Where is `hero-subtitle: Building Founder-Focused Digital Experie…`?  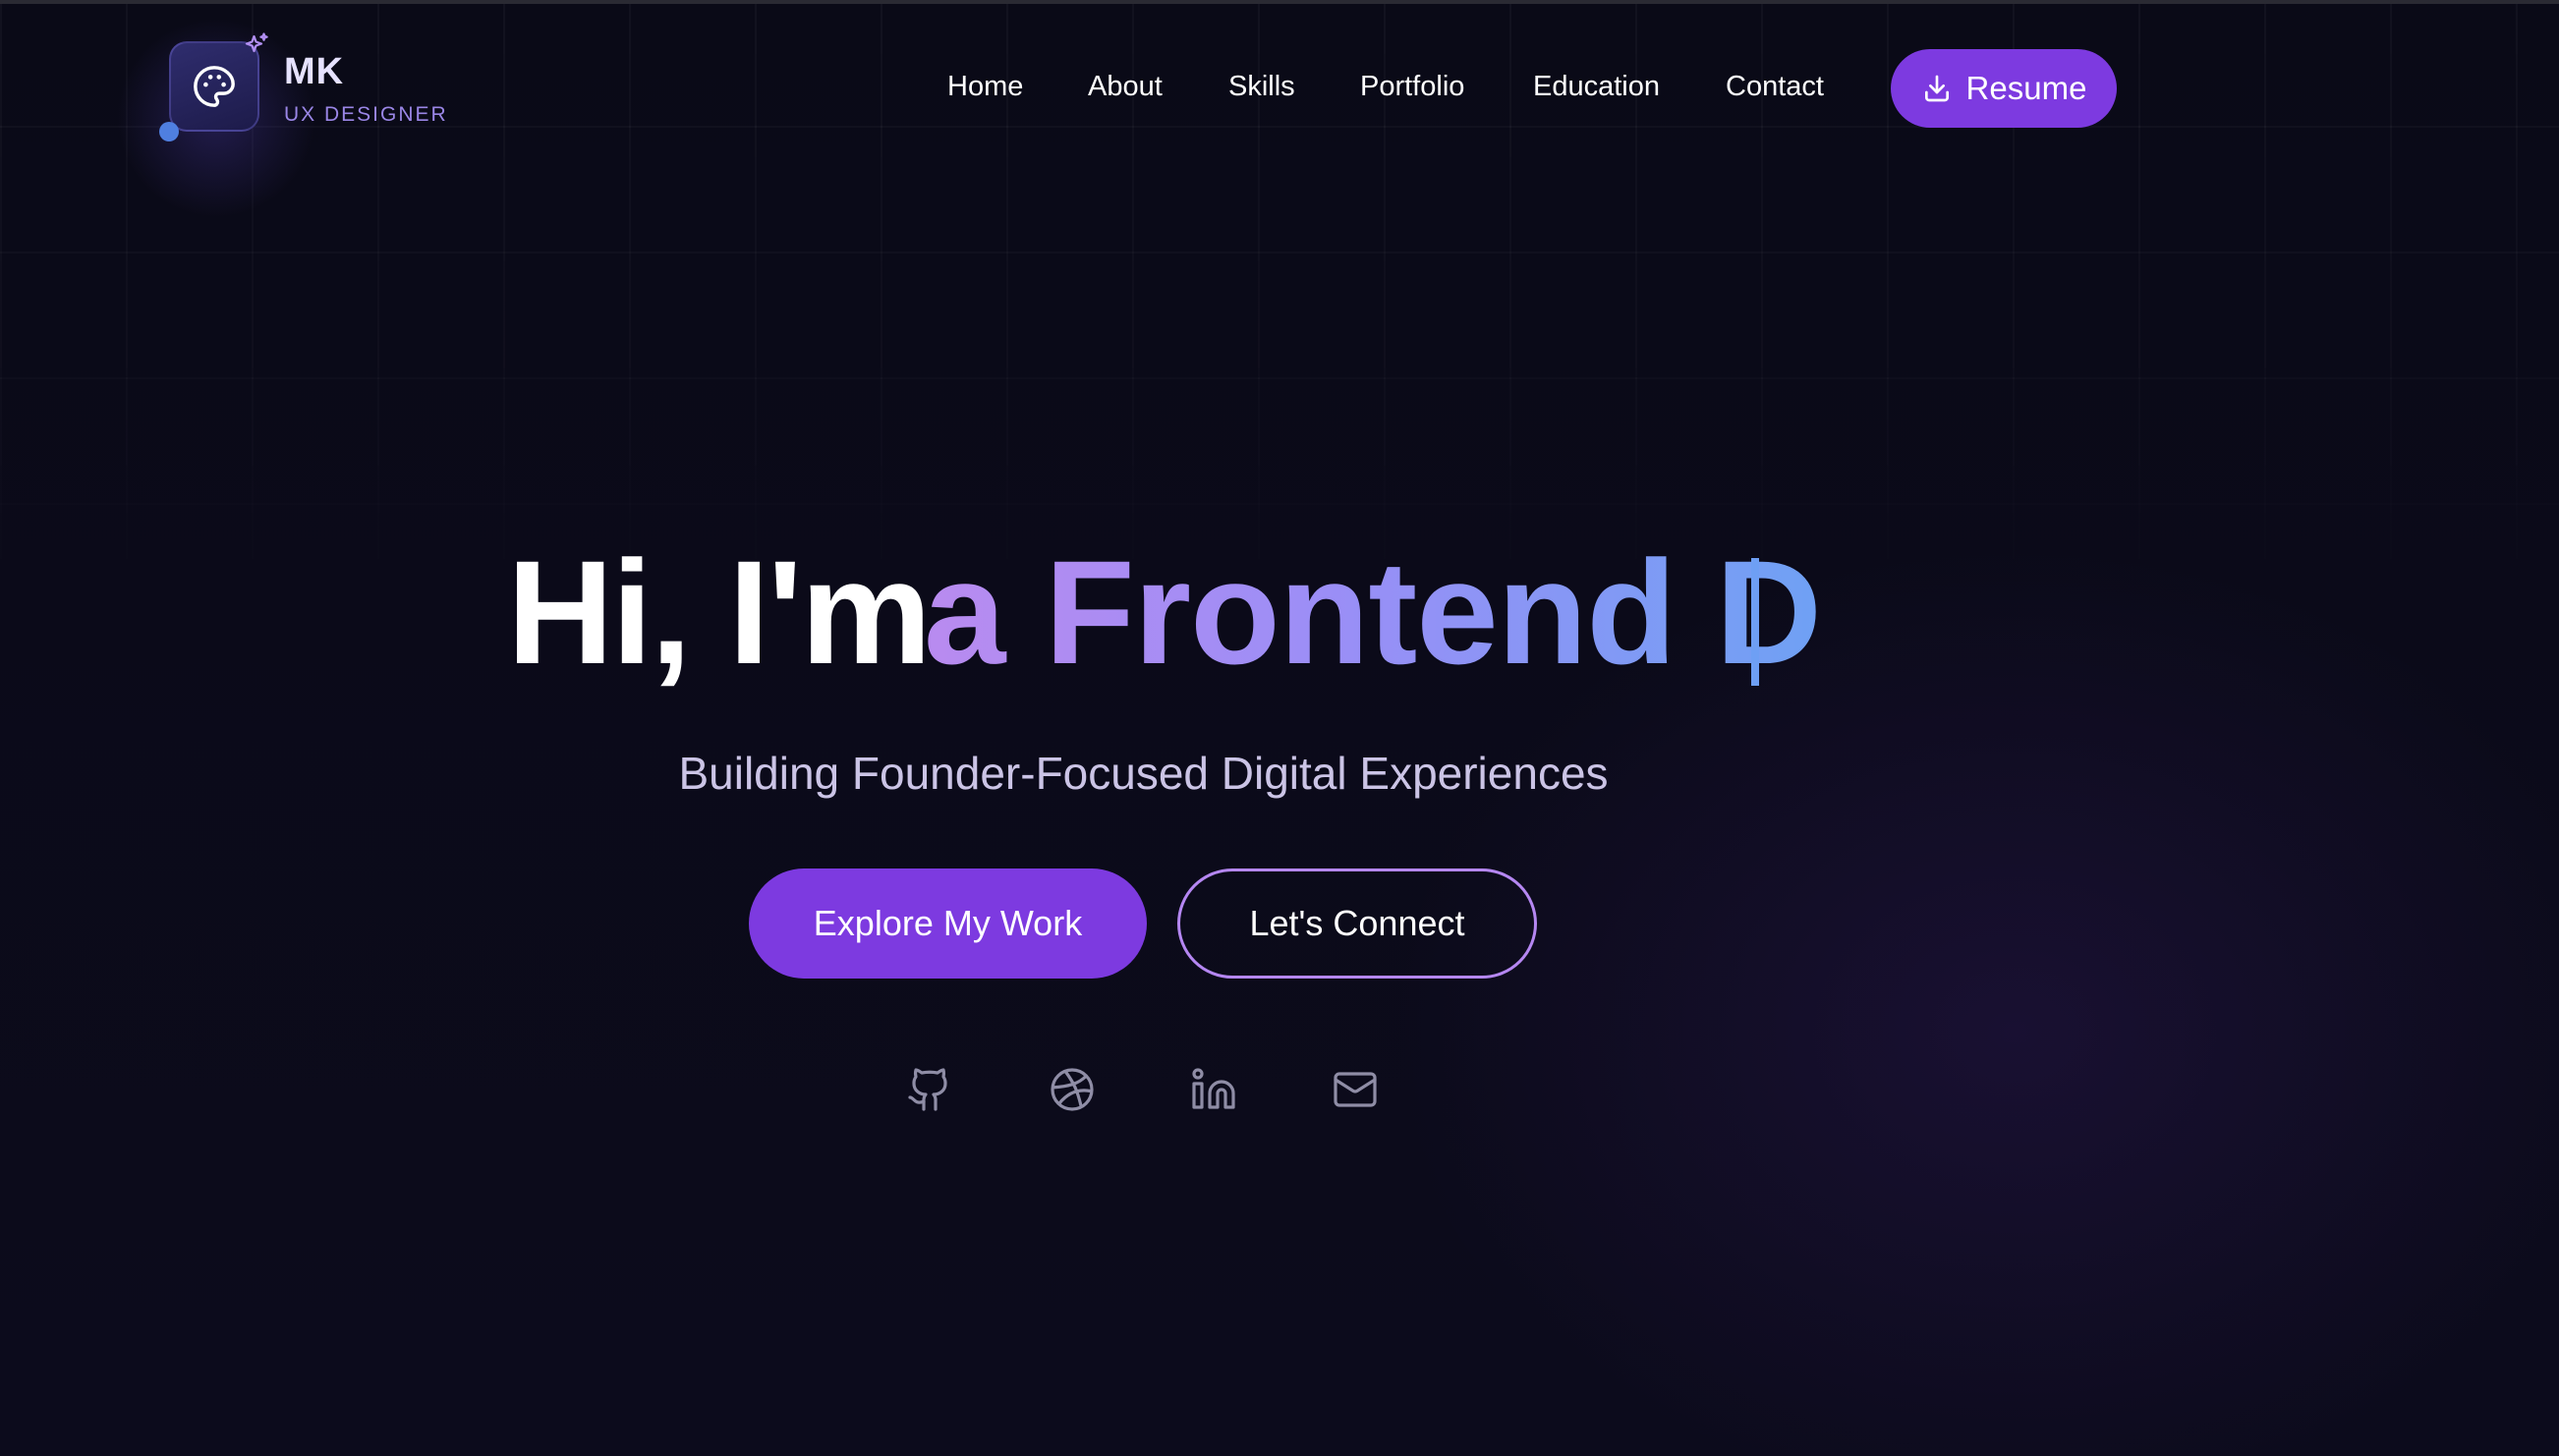
hero-subtitle: Building Founder-Focused Digital Experie… is located at coordinates (1143, 773).